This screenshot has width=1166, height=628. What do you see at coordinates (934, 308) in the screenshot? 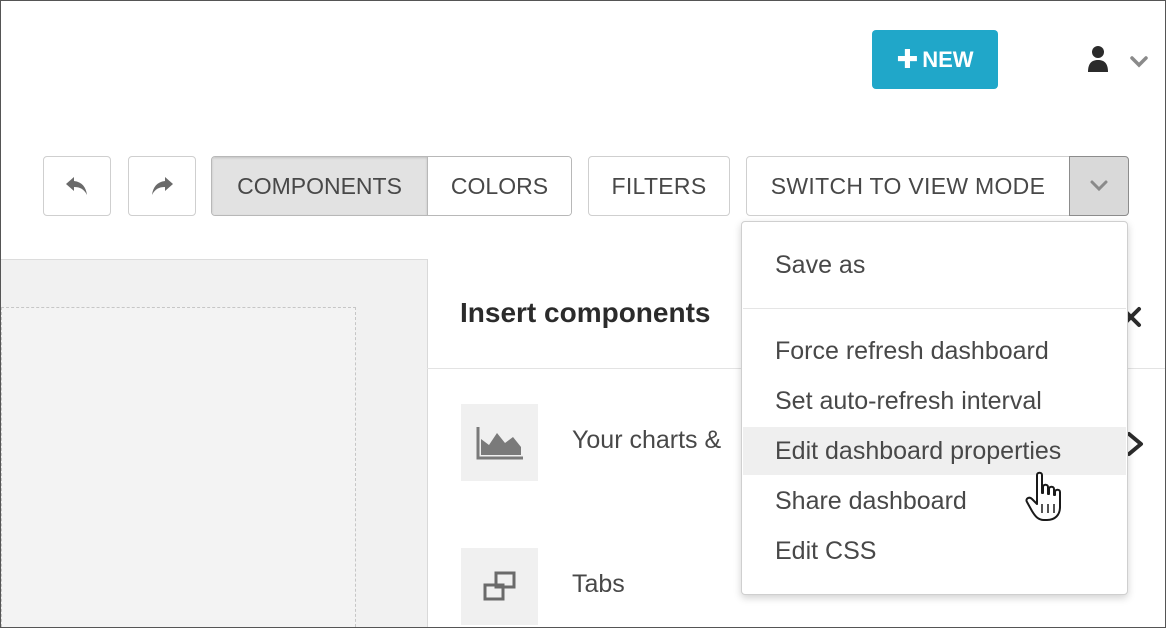
I see `menu-divider` at bounding box center [934, 308].